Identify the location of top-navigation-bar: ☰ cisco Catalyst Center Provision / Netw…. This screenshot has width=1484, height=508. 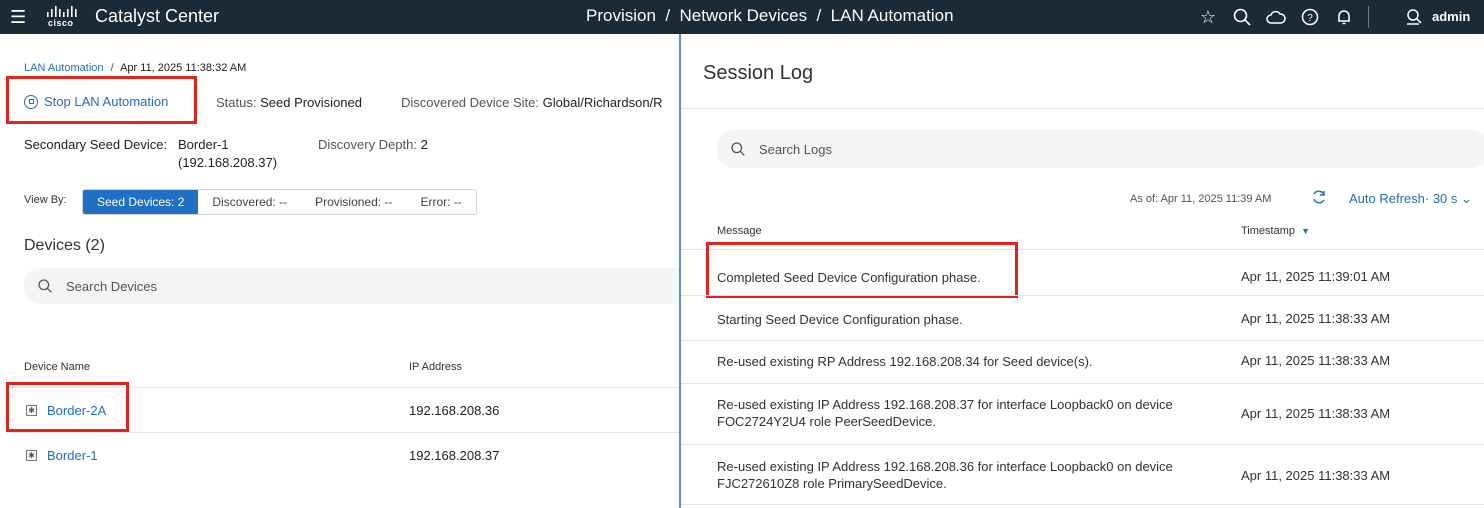
(742, 17).